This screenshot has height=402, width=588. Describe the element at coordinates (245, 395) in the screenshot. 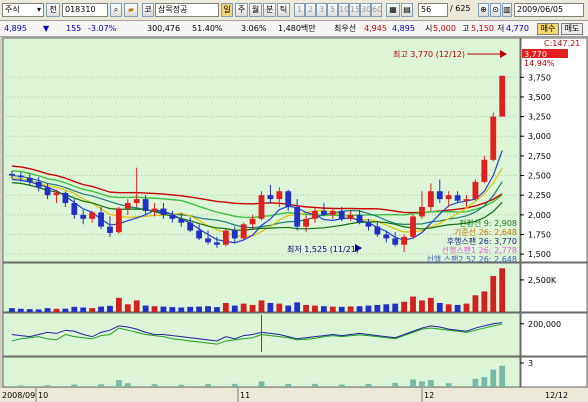

I see `date-label: 11` at that location.